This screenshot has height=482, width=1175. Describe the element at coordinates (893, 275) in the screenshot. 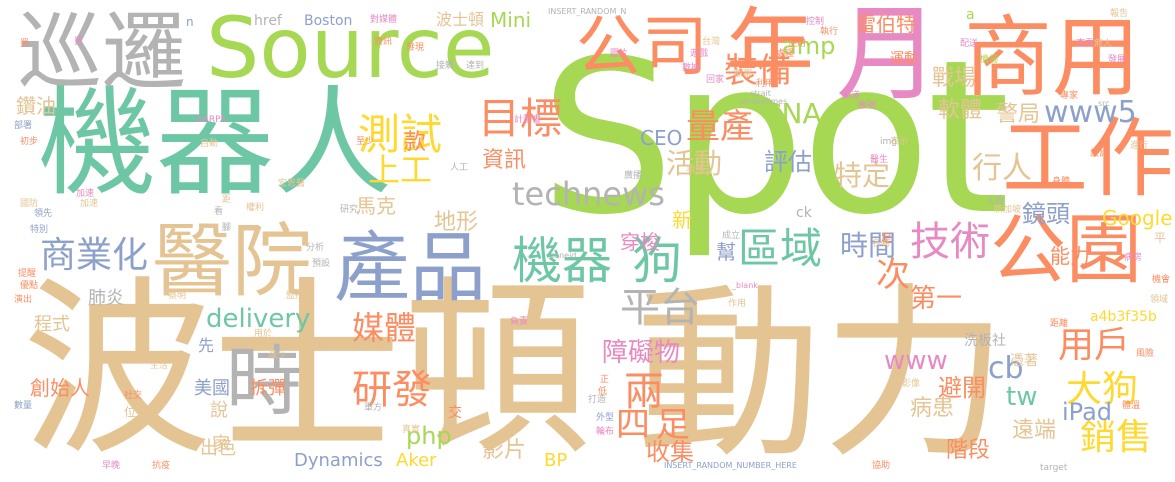

I see `word-ci: 次` at that location.